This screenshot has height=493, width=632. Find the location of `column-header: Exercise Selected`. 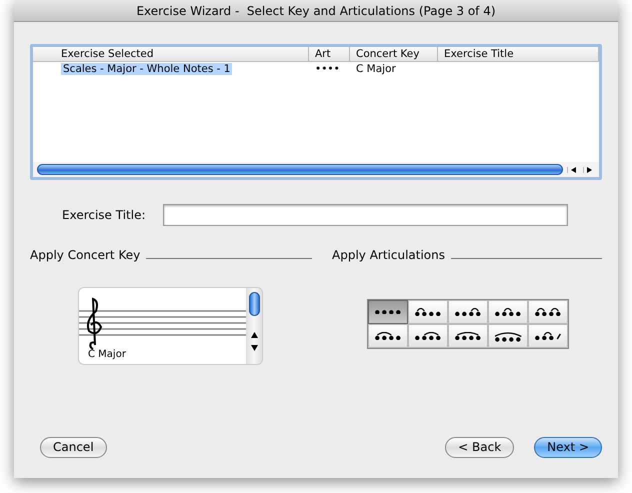

column-header: Exercise Selected is located at coordinates (171, 54).